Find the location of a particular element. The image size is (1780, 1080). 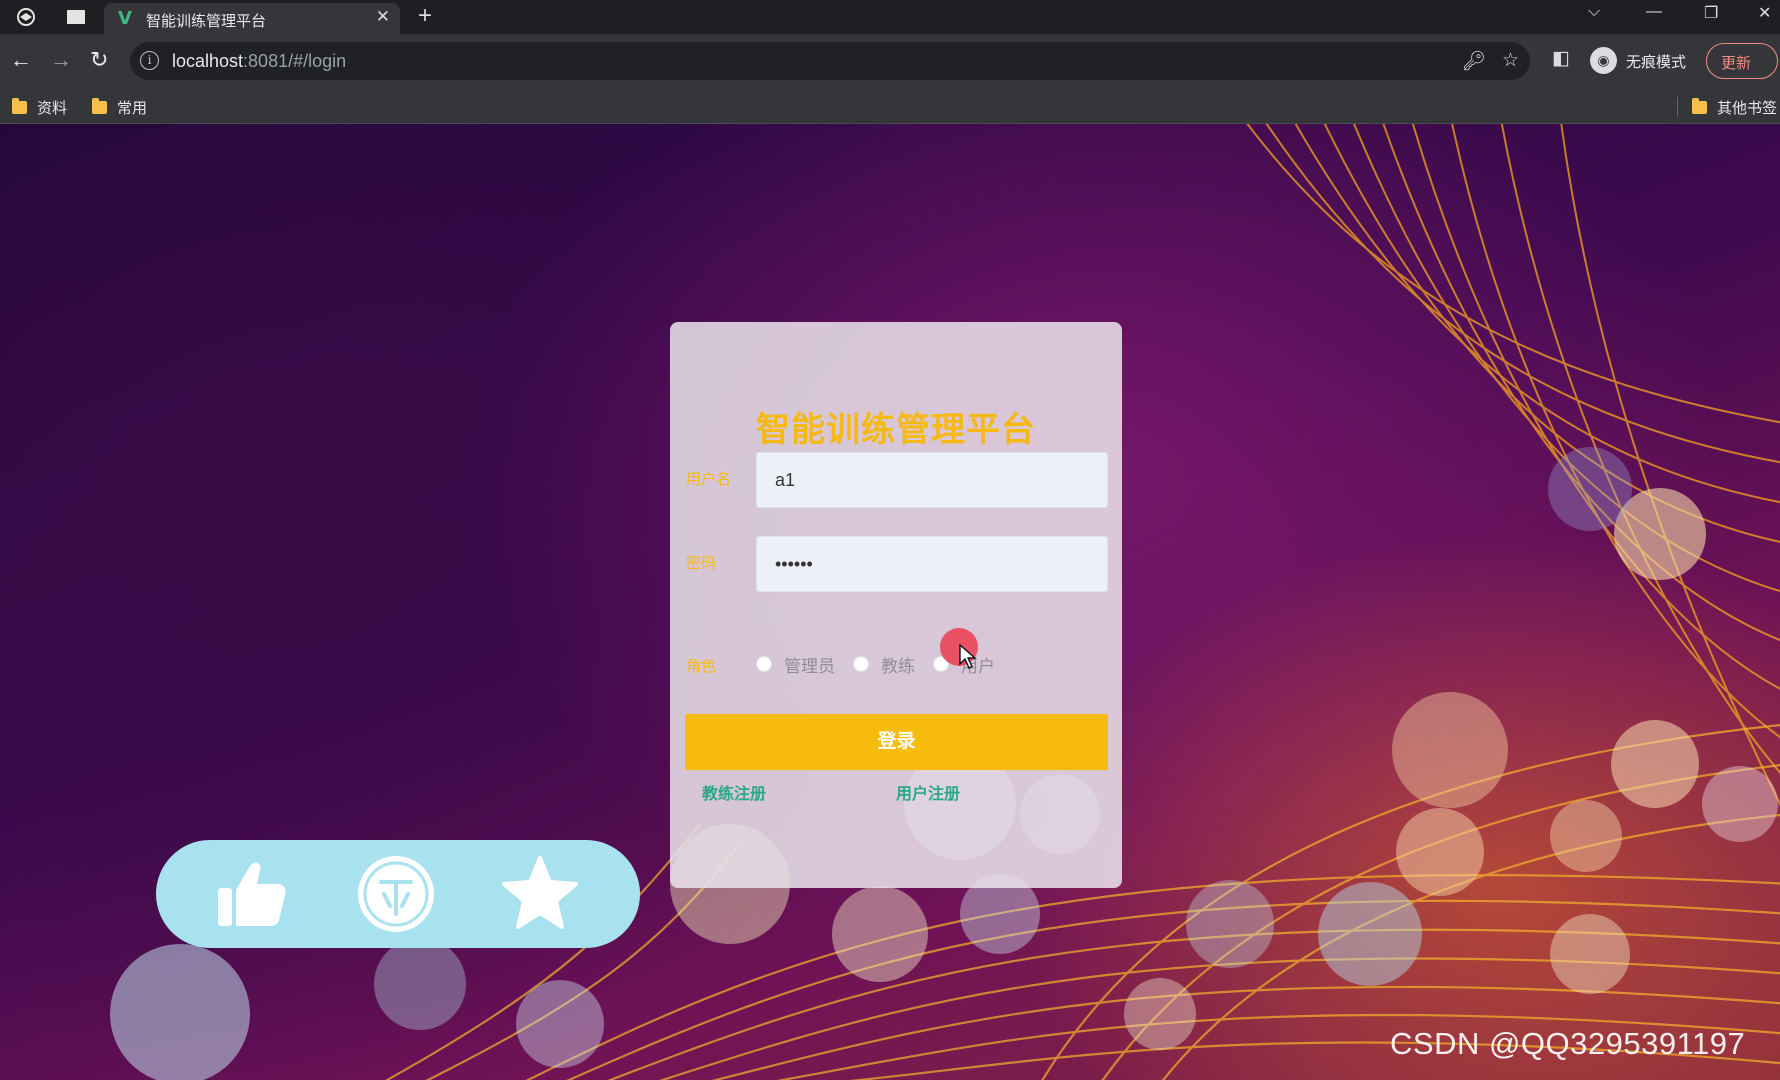

vue-favicon-icon: V is located at coordinates (125, 18).